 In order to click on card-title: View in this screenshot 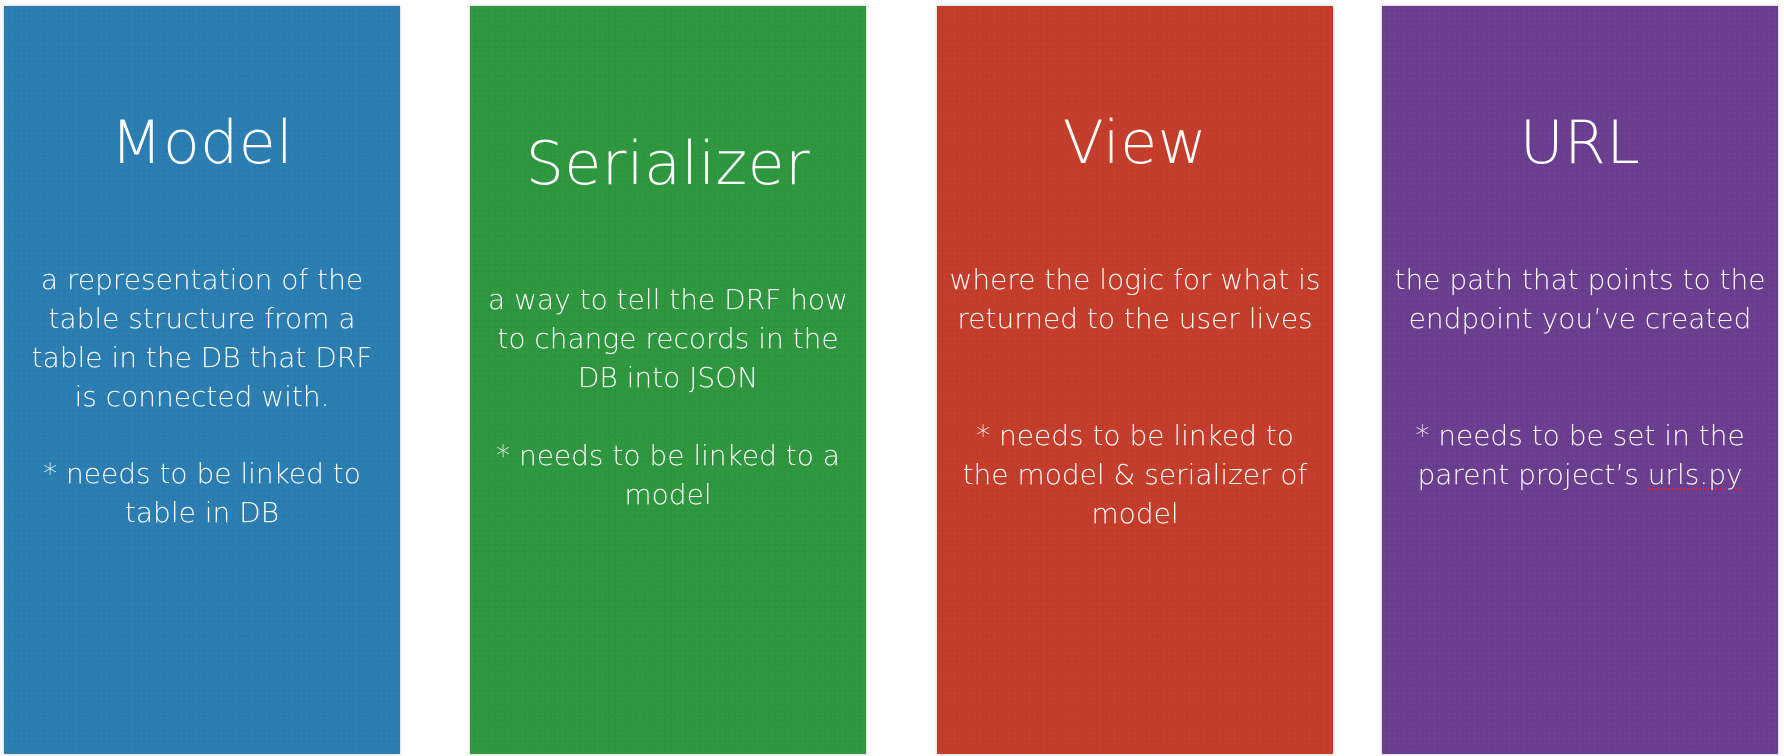, I will do `click(1135, 143)`.